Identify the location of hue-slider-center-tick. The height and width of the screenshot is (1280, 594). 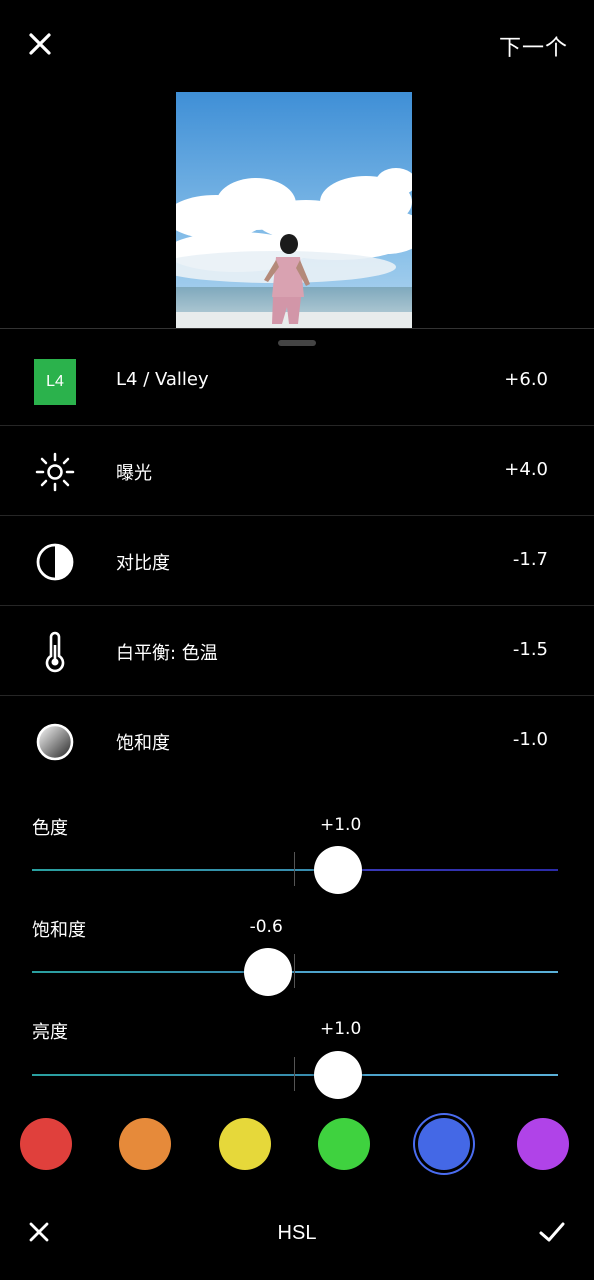
(294, 869).